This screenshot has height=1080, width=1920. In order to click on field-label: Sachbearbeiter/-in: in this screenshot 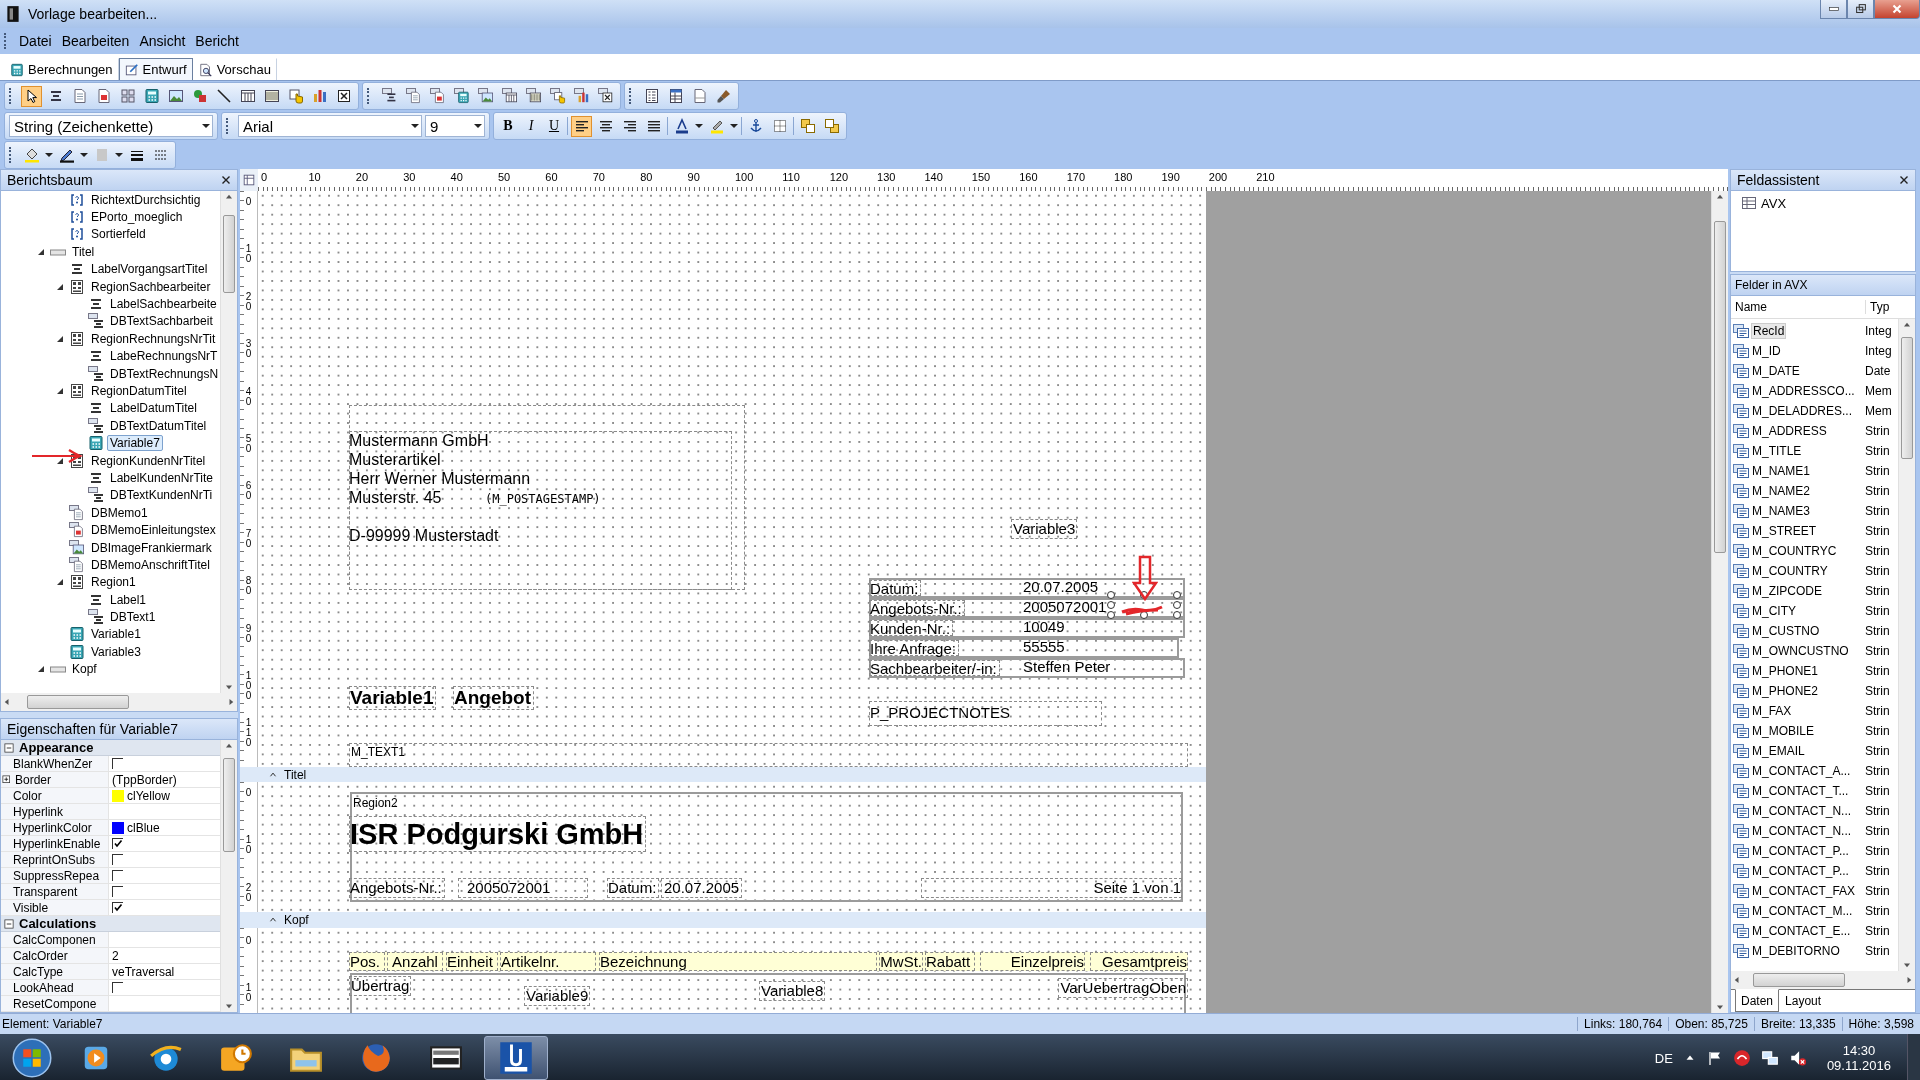, I will do `click(934, 668)`.